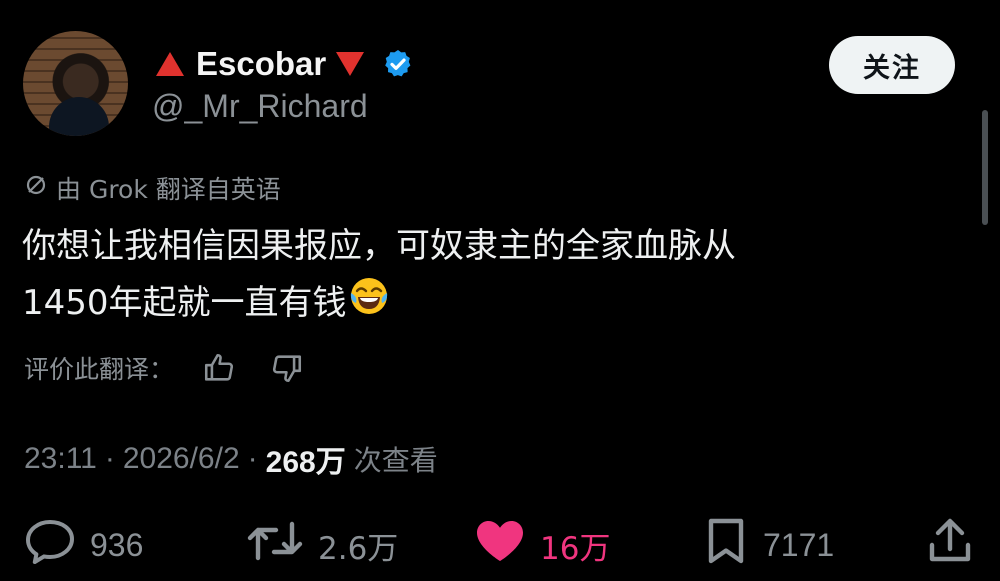 Image resolution: width=1000 pixels, height=581 pixels. Describe the element at coordinates (99, 369) in the screenshot. I see `rate-translation-label: 评价此翻译：` at that location.